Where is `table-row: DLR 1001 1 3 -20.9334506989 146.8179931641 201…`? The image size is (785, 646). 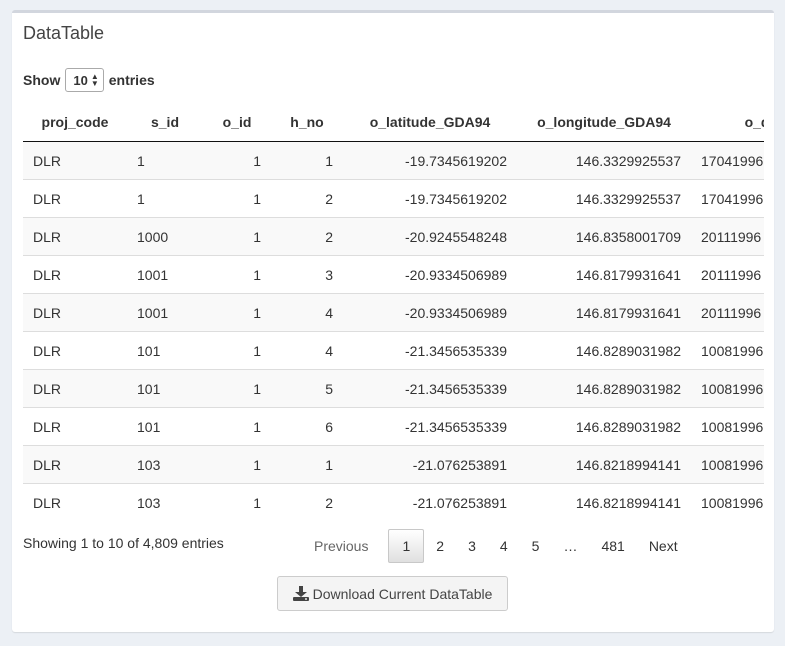 table-row: DLR 1001 1 3 -20.9334506989 146.8179931641 201… is located at coordinates (393, 274).